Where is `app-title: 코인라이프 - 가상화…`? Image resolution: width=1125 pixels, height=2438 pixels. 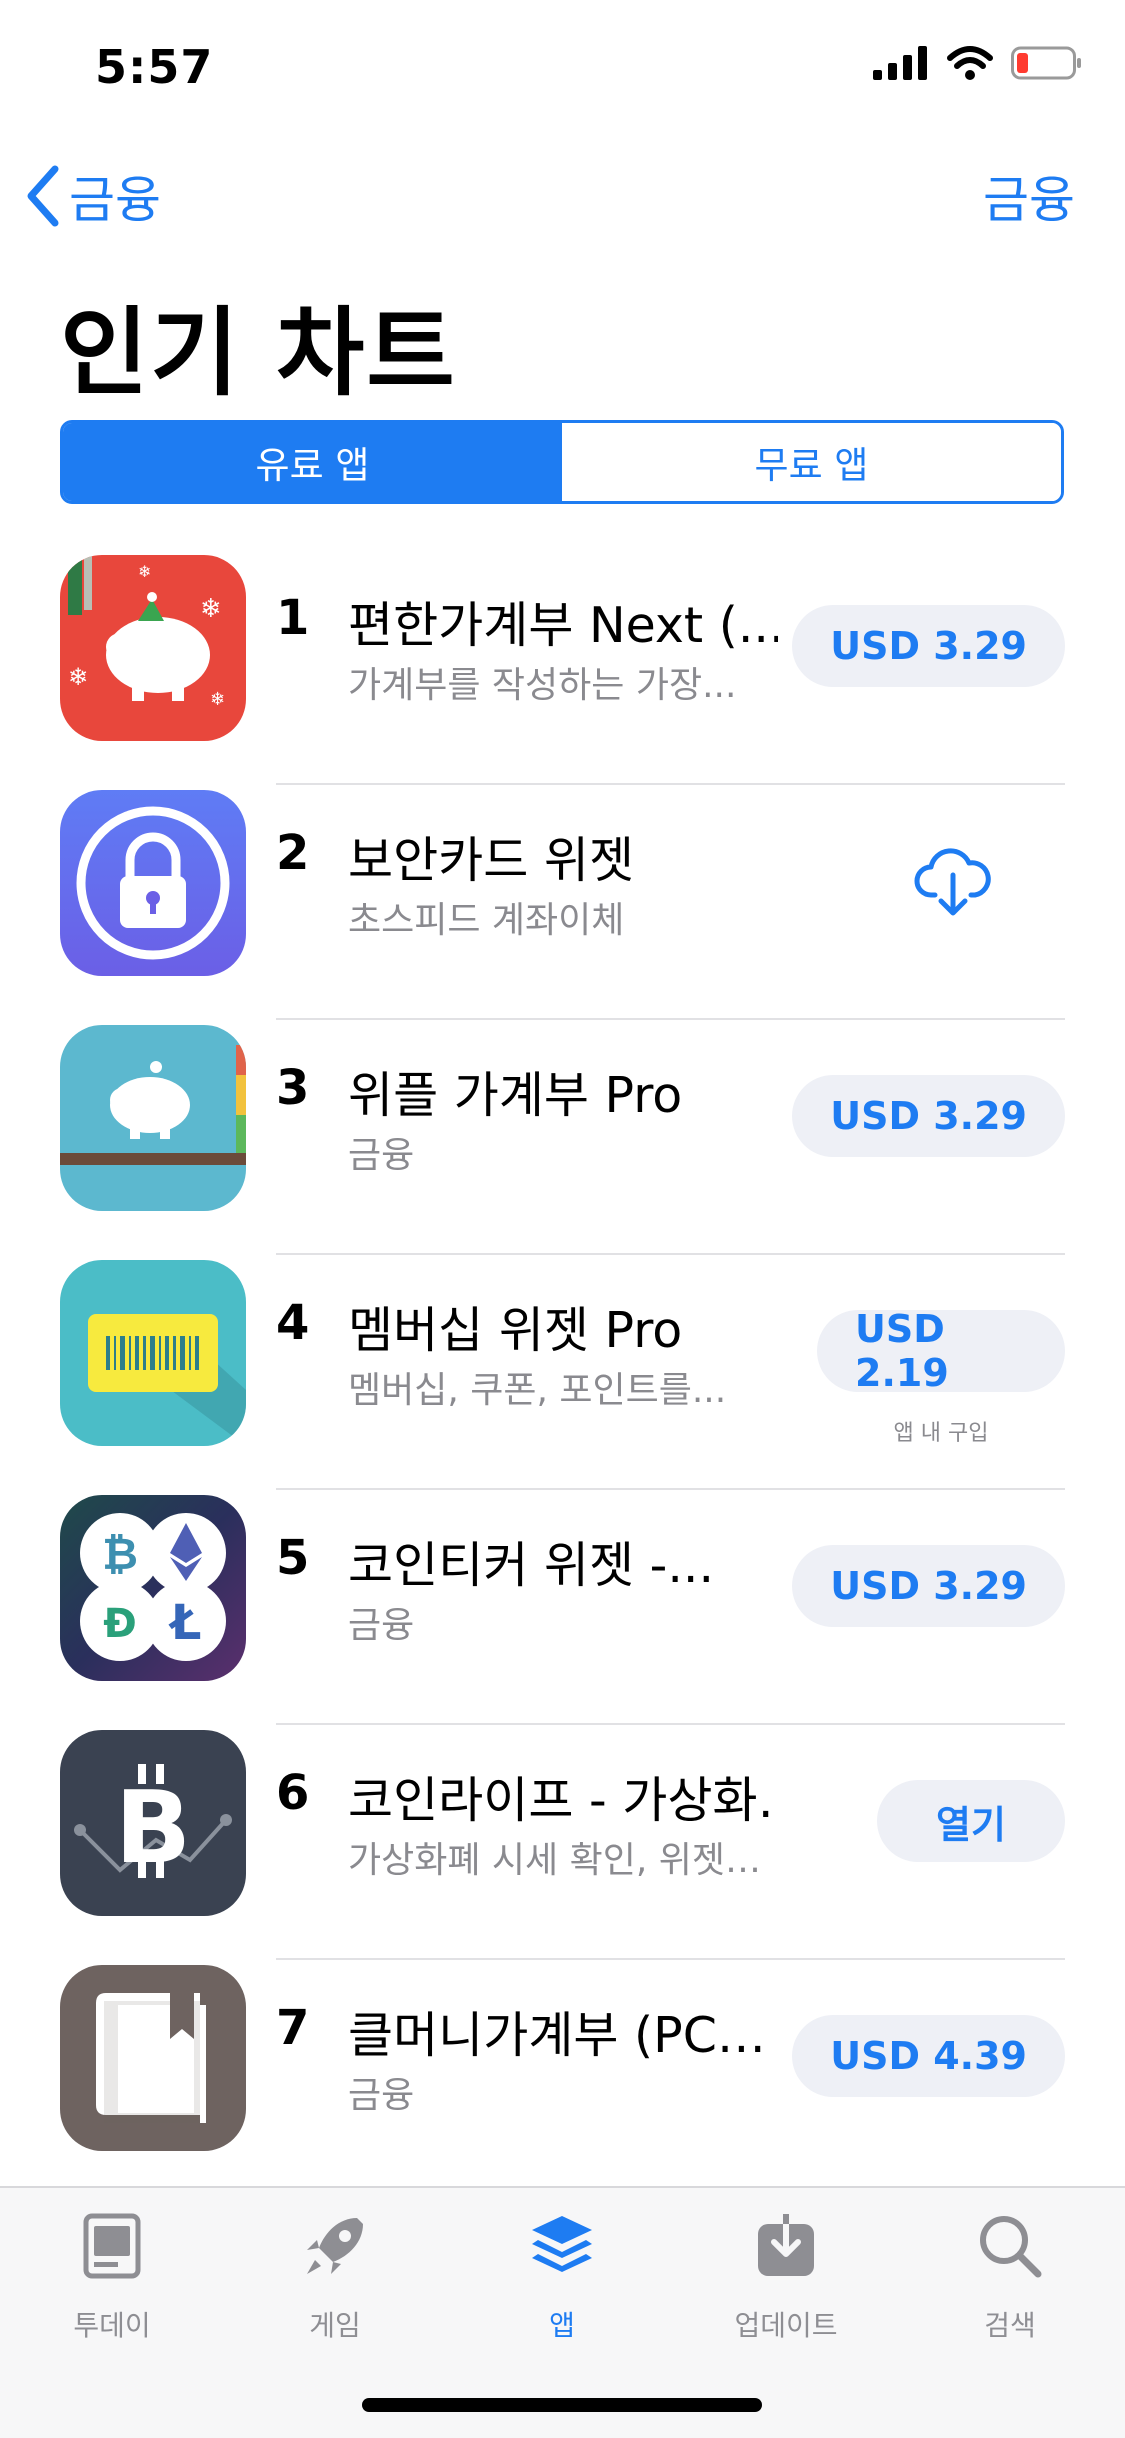 app-title: 코인라이프 - 가상화… is located at coordinates (563, 1796).